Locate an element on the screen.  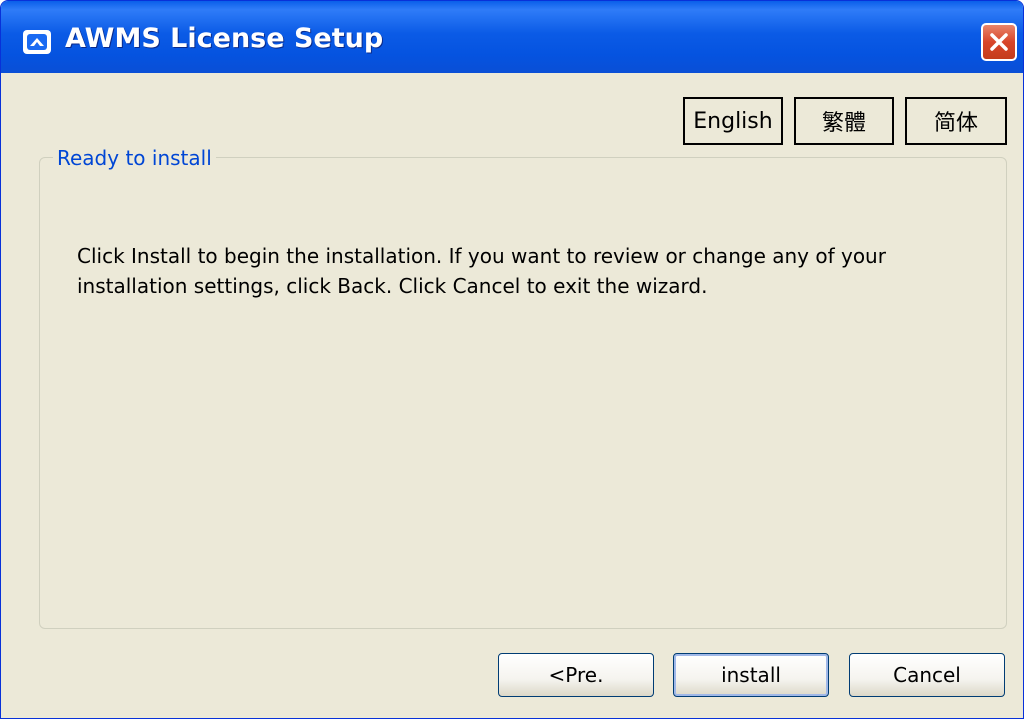
window-title: AWMS License Setup is located at coordinates (224, 38).